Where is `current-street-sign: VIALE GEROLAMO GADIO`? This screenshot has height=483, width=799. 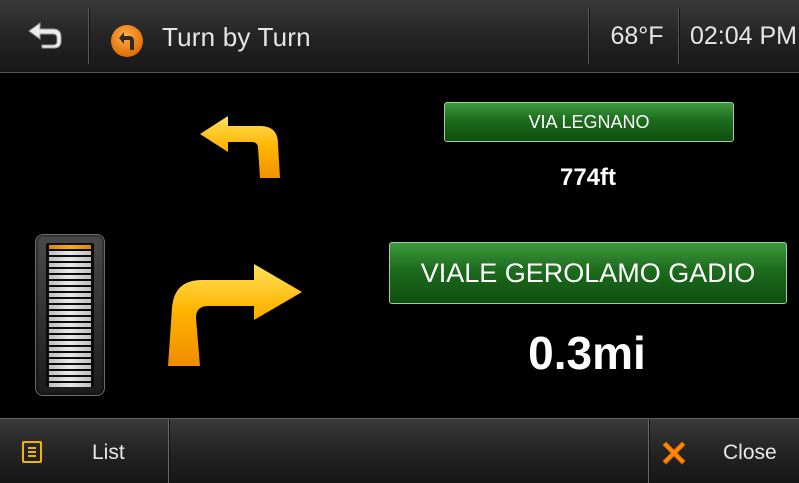
current-street-sign: VIALE GEROLAMO GADIO is located at coordinates (588, 273).